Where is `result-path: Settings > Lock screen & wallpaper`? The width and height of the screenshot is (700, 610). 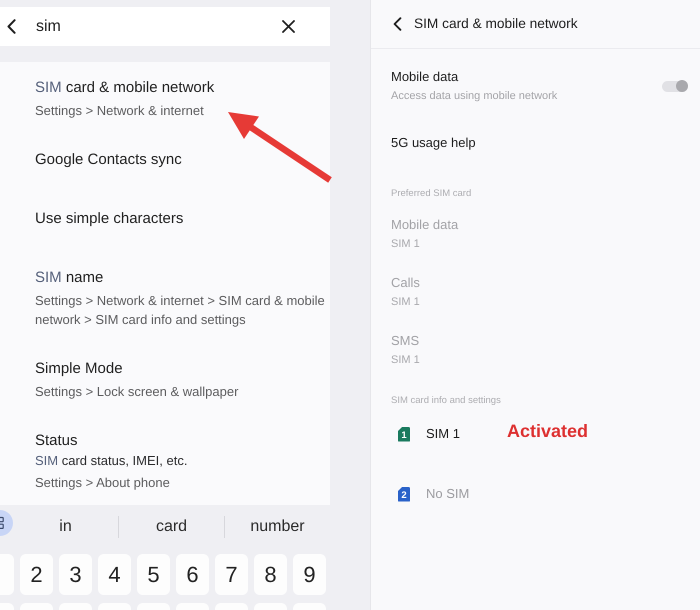 result-path: Settings > Lock screen & wallpaper is located at coordinates (136, 392).